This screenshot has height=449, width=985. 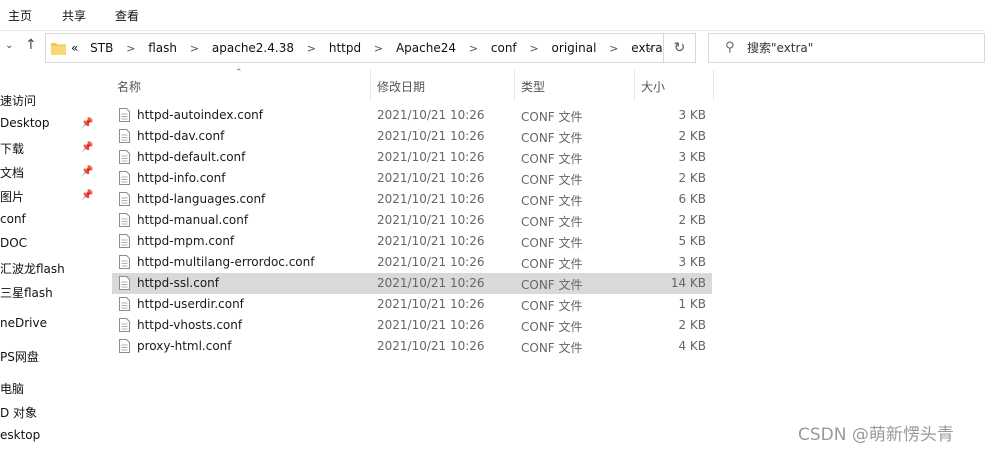 What do you see at coordinates (574, 48) in the screenshot?
I see `breadcrumb-item: original` at bounding box center [574, 48].